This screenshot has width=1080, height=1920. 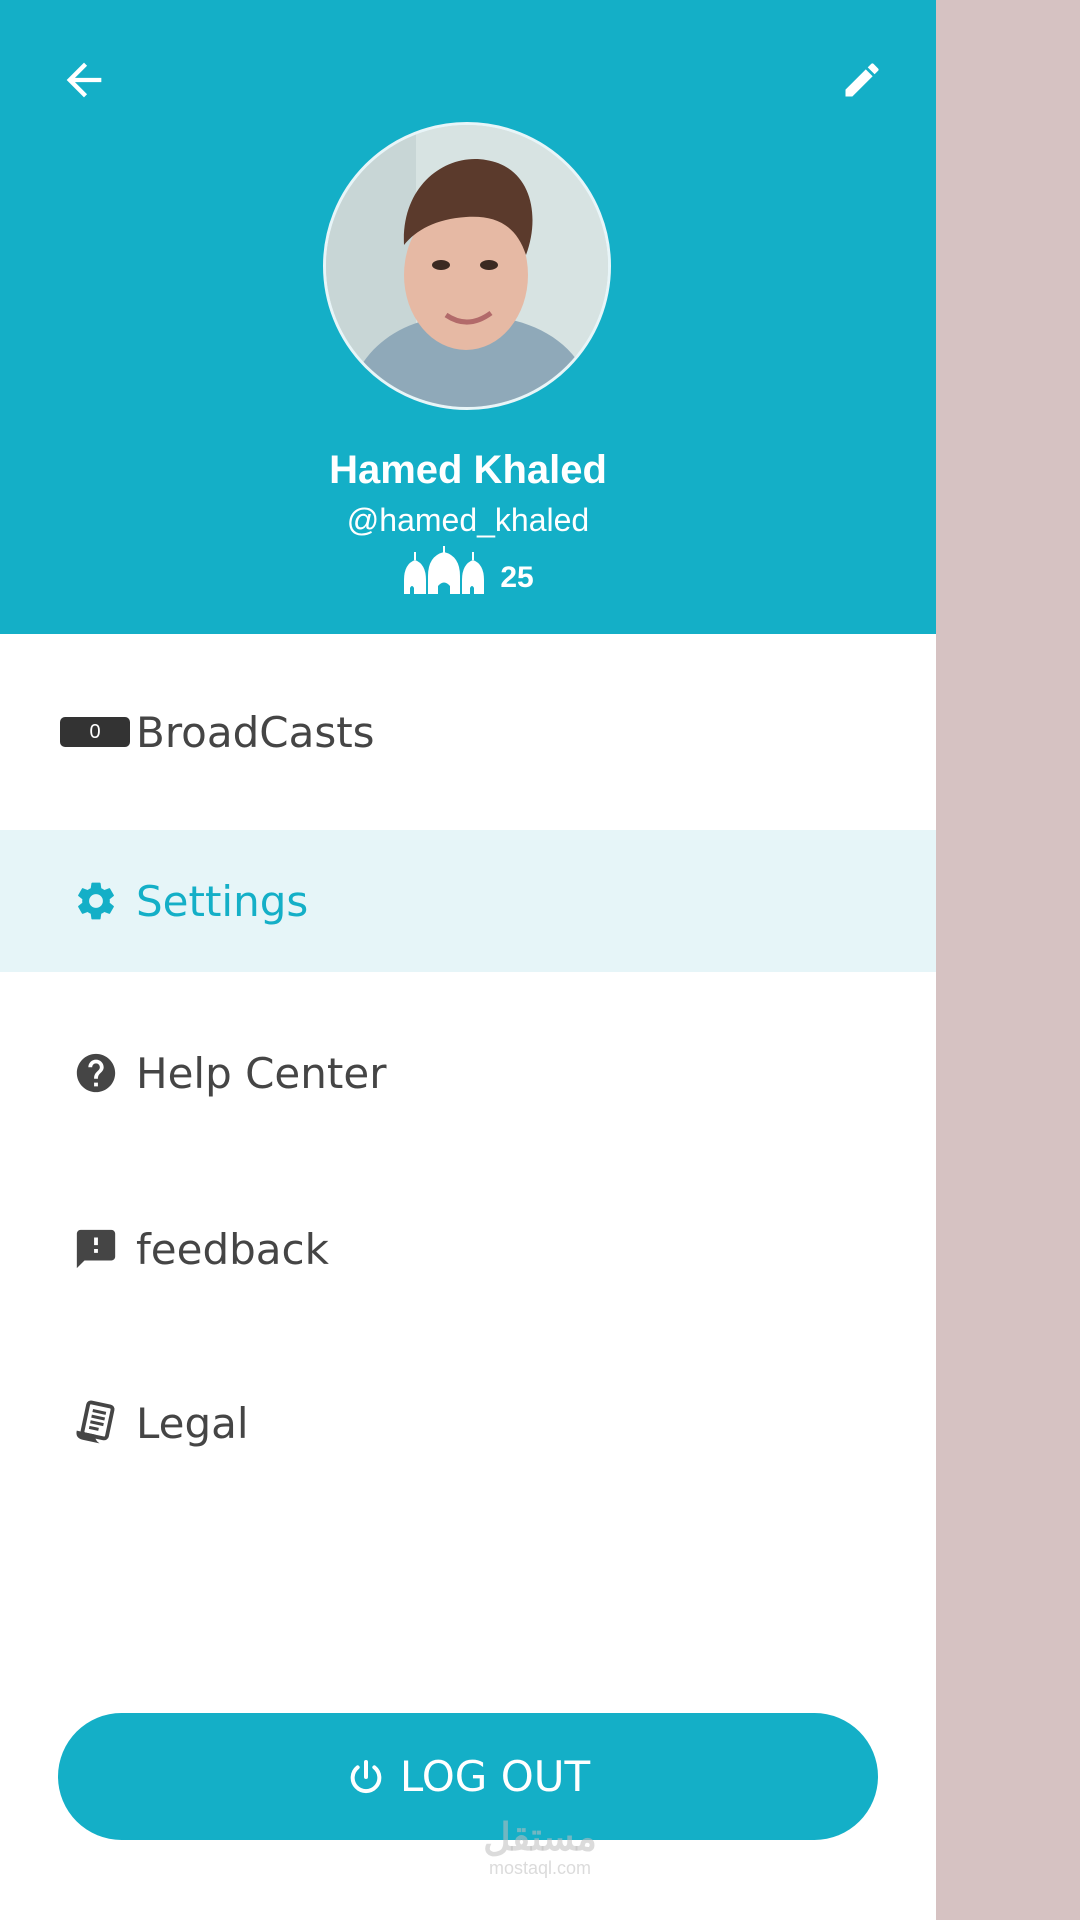 I want to click on edit-profile-button, so click(x=862, y=80).